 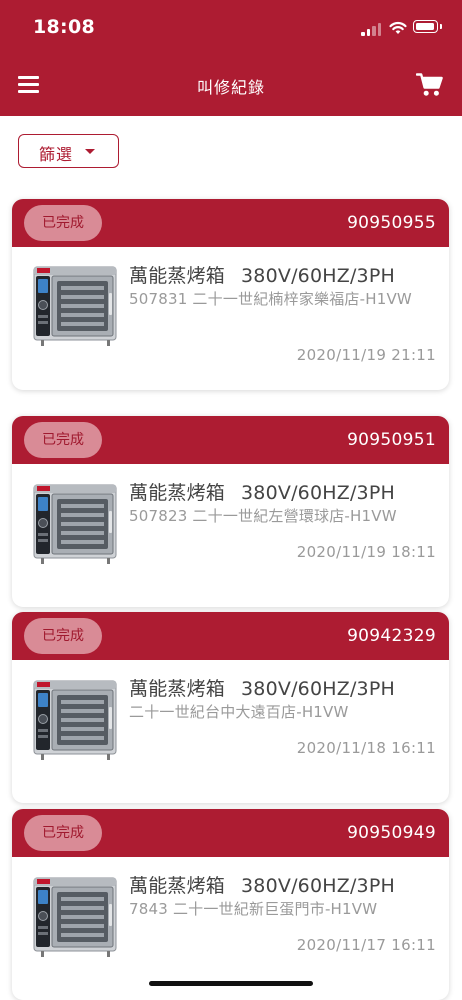 What do you see at coordinates (391, 833) in the screenshot?
I see `order-number: 90950949` at bounding box center [391, 833].